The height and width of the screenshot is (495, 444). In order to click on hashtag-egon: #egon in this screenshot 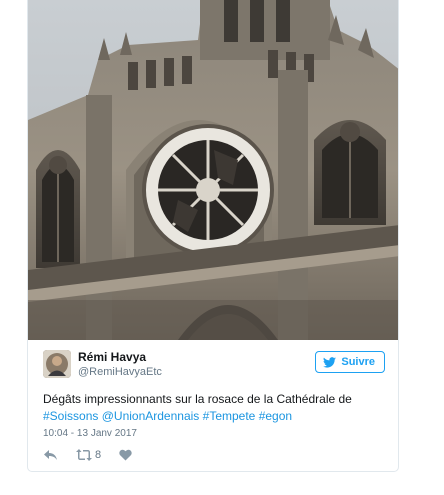, I will do `click(275, 416)`.